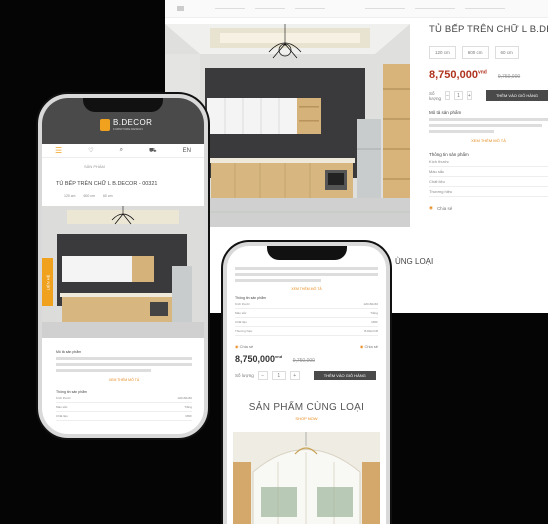 The image size is (548, 524). What do you see at coordinates (482, 72) in the screenshot?
I see `price-currency: vnd` at bounding box center [482, 72].